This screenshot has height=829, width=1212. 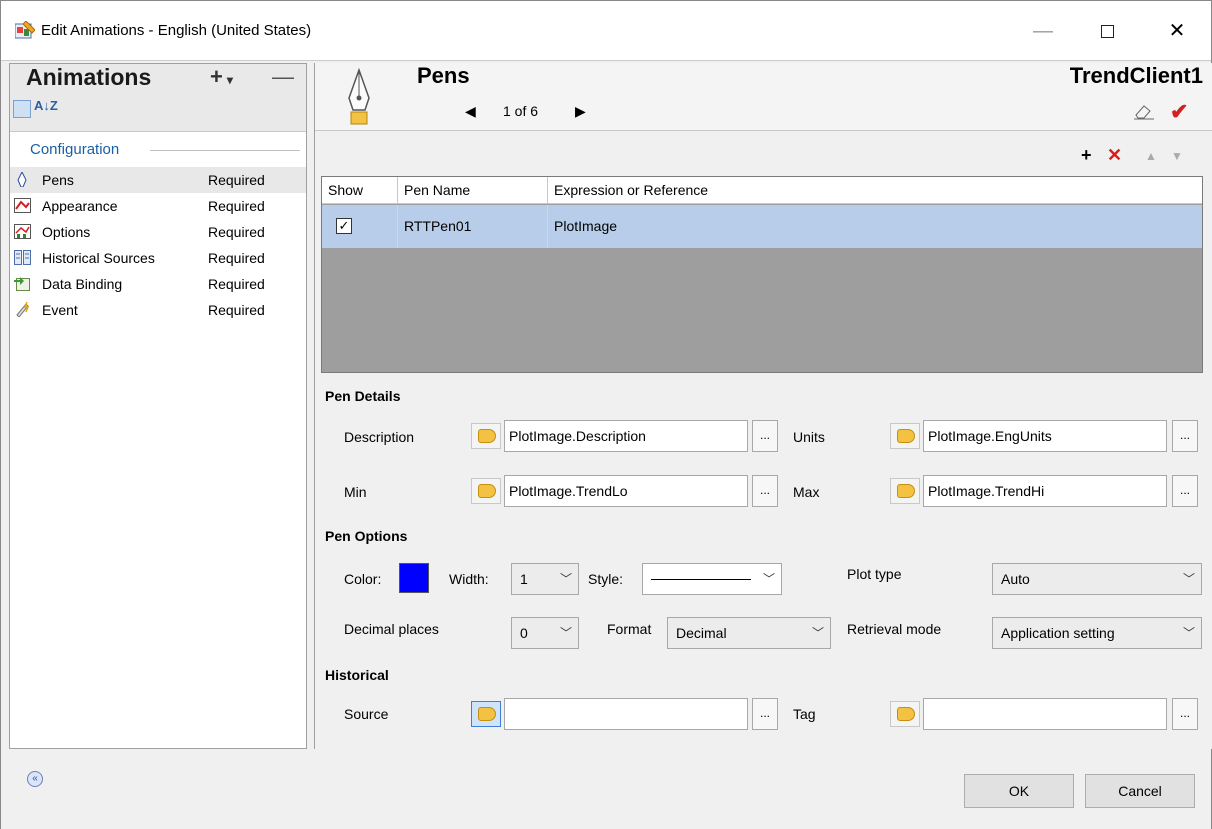 What do you see at coordinates (606, 579) in the screenshot?
I see `style-label: Style:` at bounding box center [606, 579].